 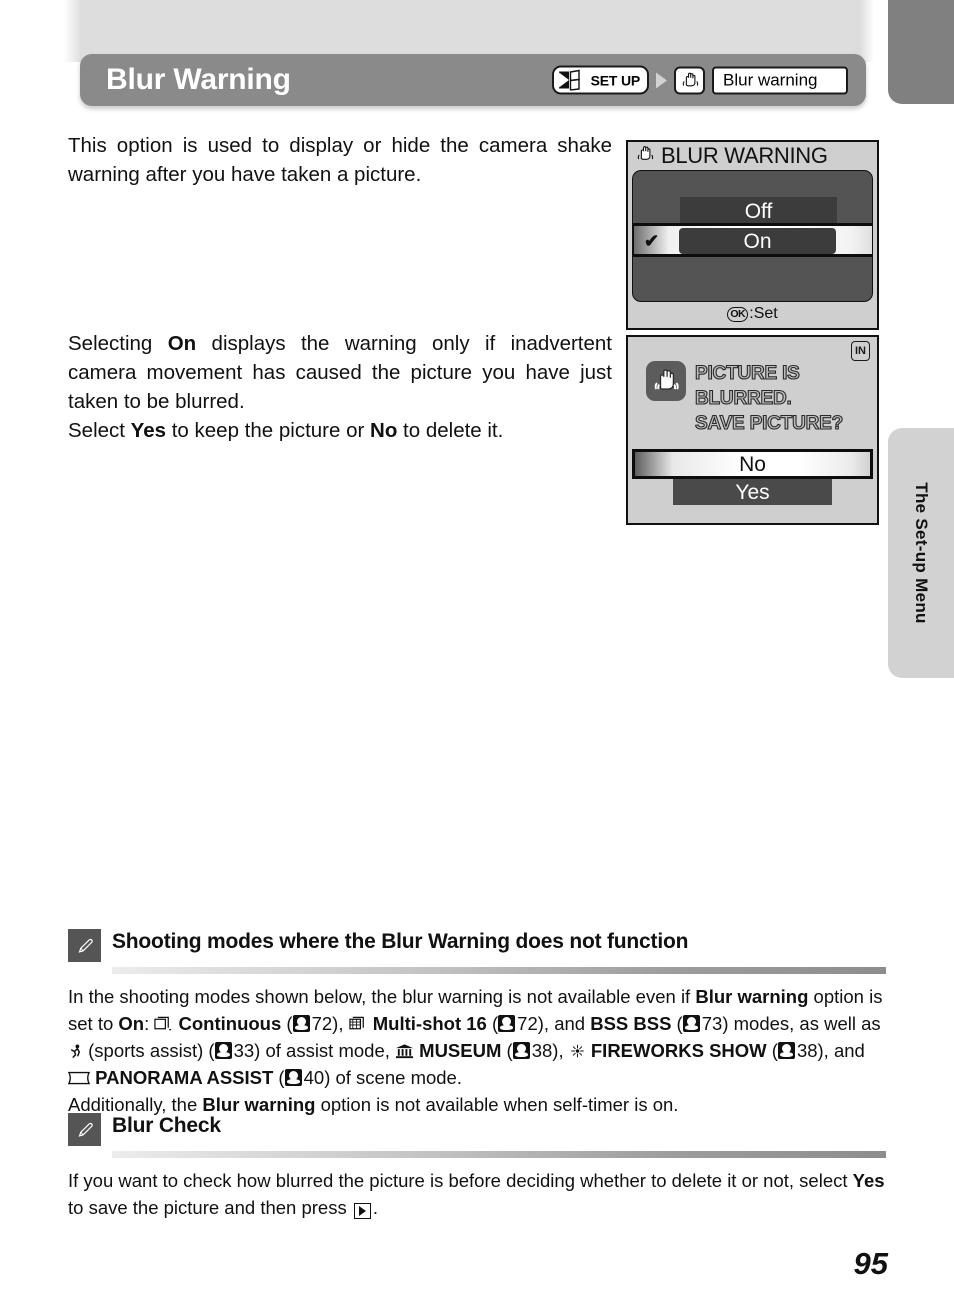 What do you see at coordinates (770, 80) in the screenshot?
I see `breadcrumb-current-item-label: Blur warning` at bounding box center [770, 80].